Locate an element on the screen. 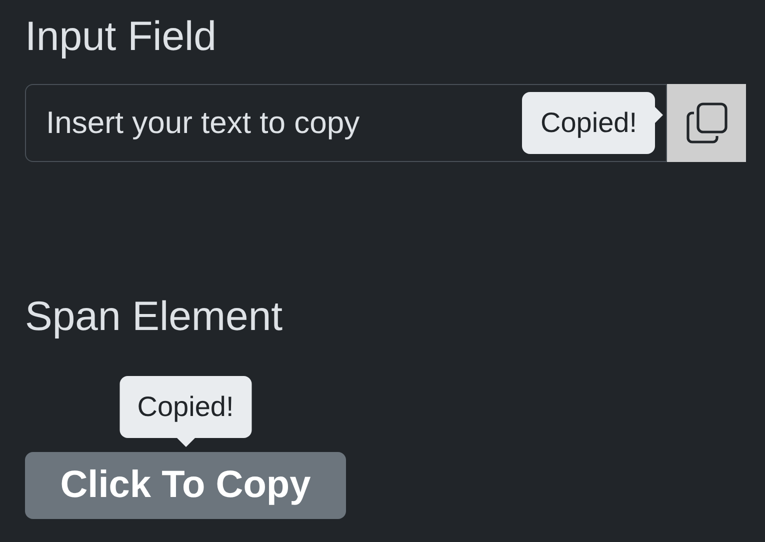 This screenshot has height=542, width=765. section-heading: Input Field is located at coordinates (121, 36).